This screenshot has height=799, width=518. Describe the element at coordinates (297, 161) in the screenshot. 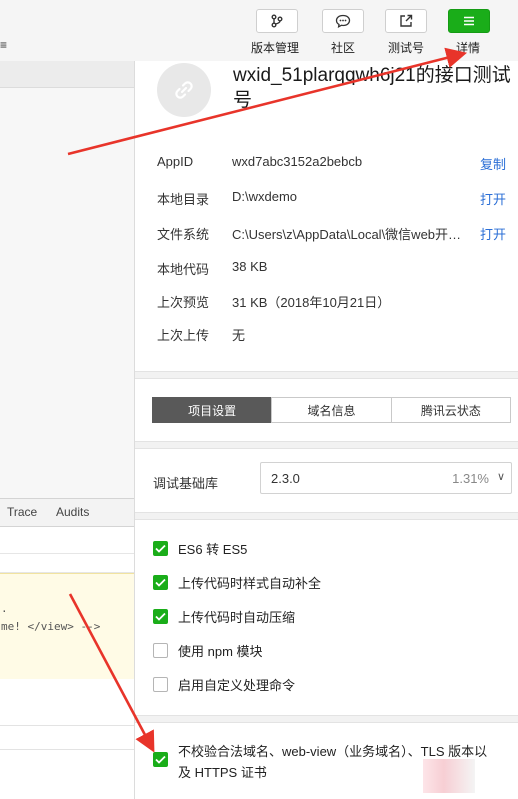

I see `appid-value: wxd7abc3152a2bebcb` at that location.